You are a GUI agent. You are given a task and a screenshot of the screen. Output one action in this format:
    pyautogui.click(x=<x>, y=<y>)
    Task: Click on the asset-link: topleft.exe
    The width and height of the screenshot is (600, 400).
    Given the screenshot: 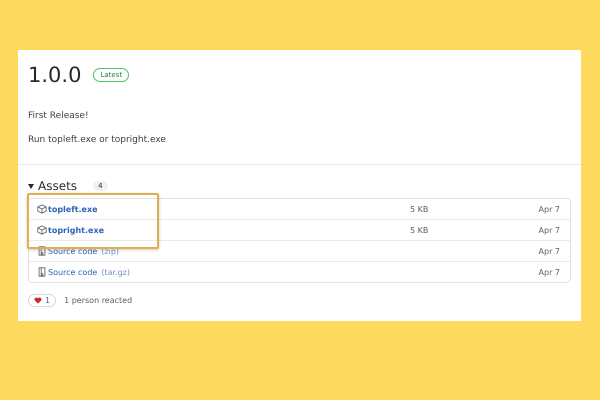 What is the action you would take?
    pyautogui.click(x=73, y=209)
    